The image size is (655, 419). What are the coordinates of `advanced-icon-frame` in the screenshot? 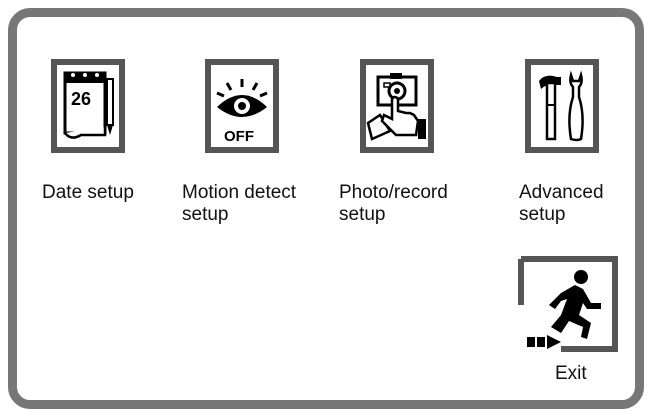 It's located at (562, 106).